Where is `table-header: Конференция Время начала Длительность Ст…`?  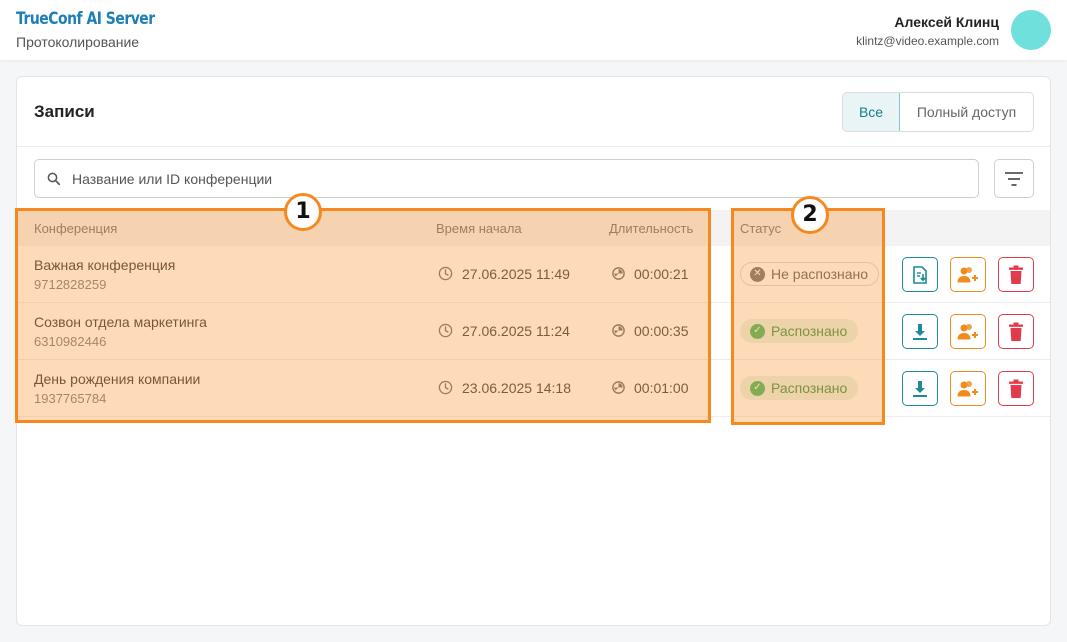 table-header: Конференция Время начала Длительность Ст… is located at coordinates (533, 228).